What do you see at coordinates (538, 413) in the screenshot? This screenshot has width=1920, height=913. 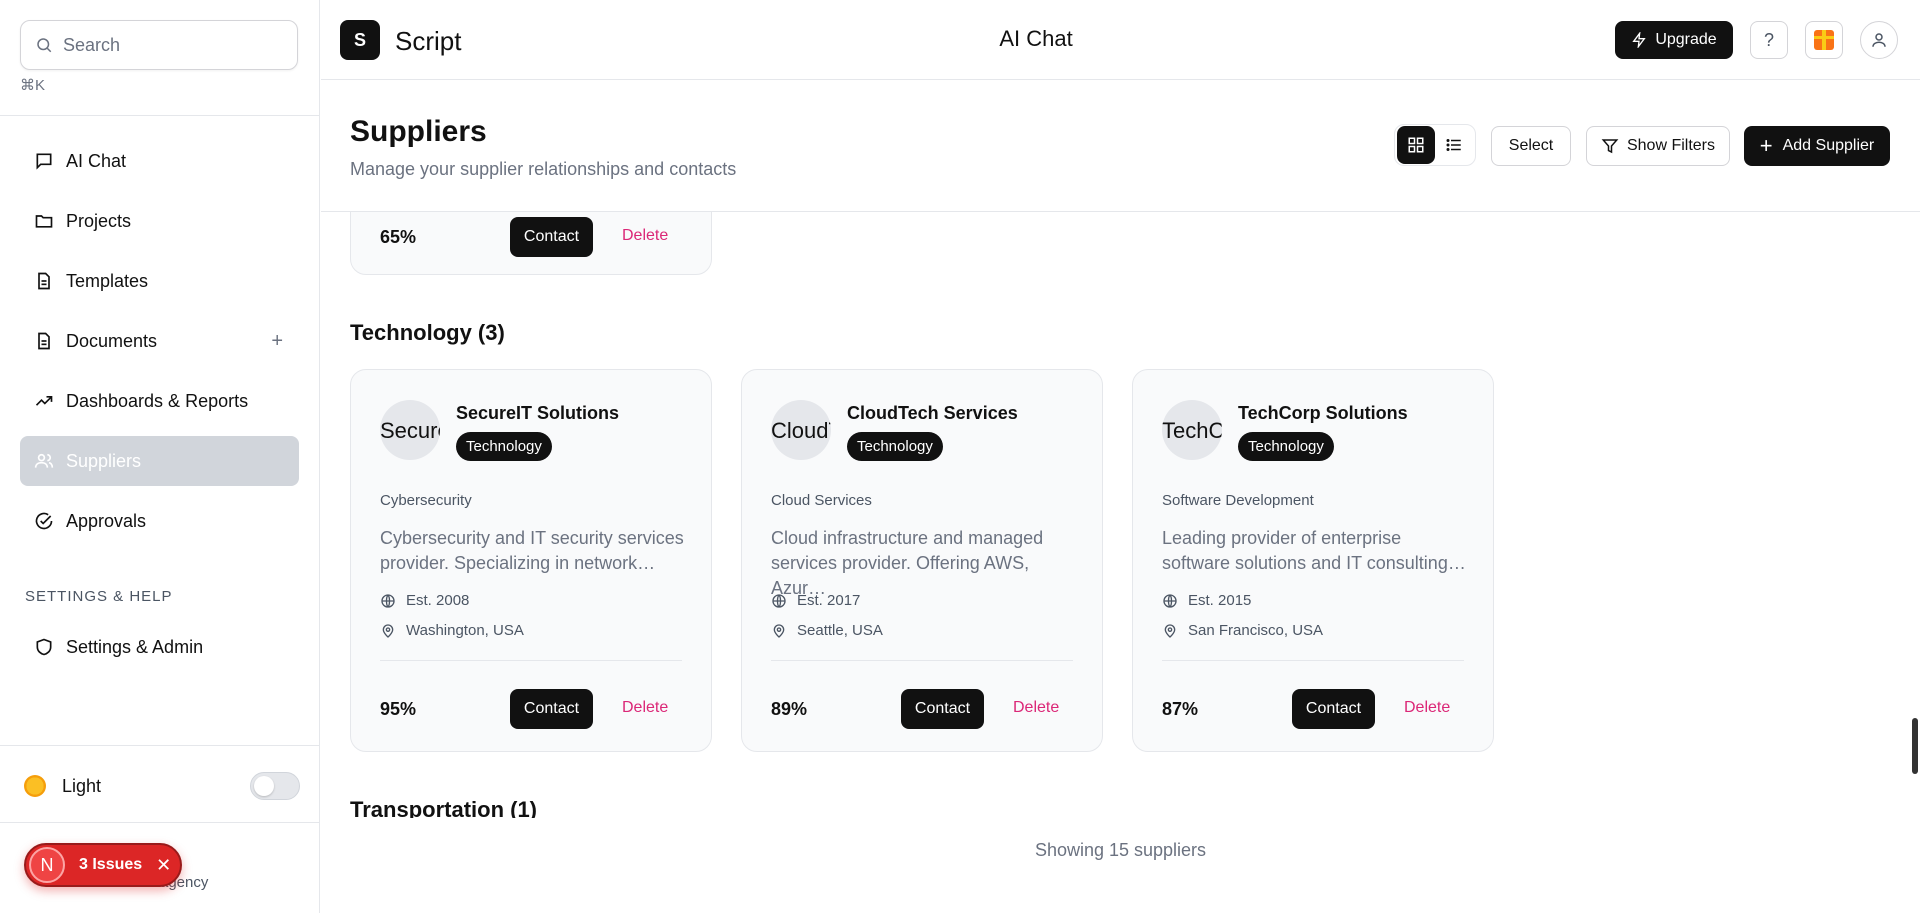 I see `supplier-name: SecureIT Solutions` at bounding box center [538, 413].